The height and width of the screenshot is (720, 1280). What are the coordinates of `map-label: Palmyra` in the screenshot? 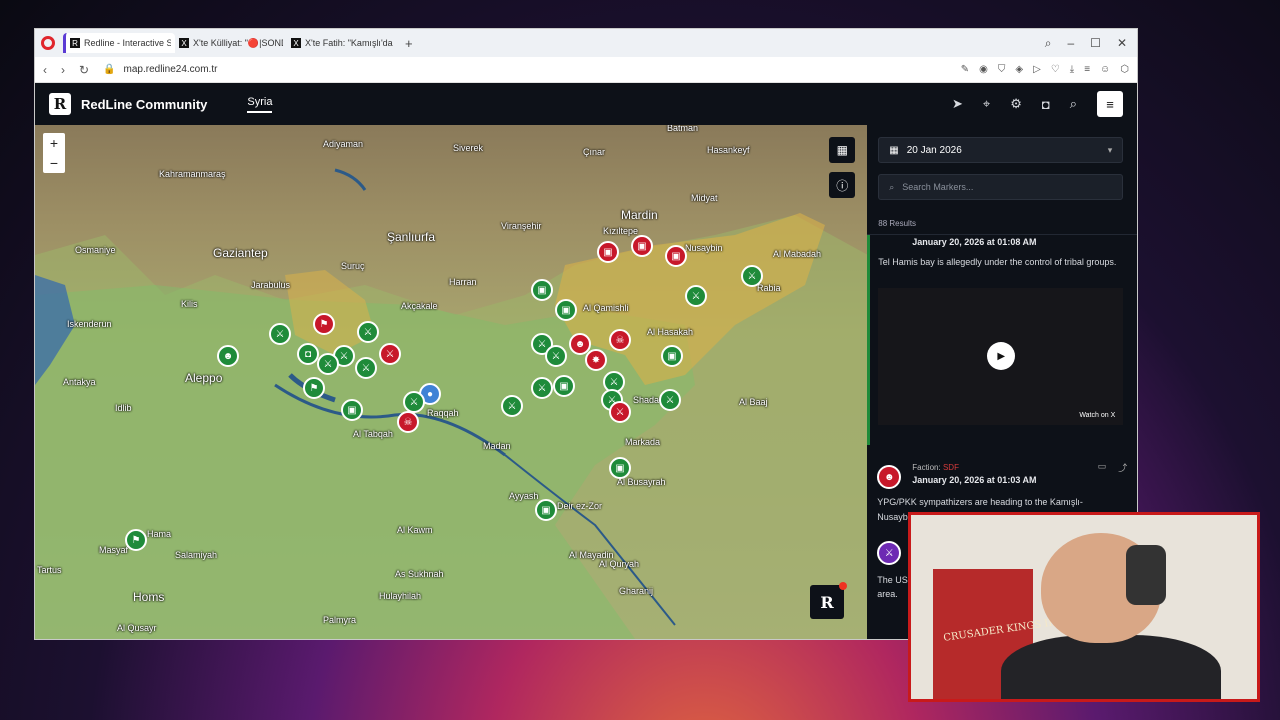 It's located at (340, 620).